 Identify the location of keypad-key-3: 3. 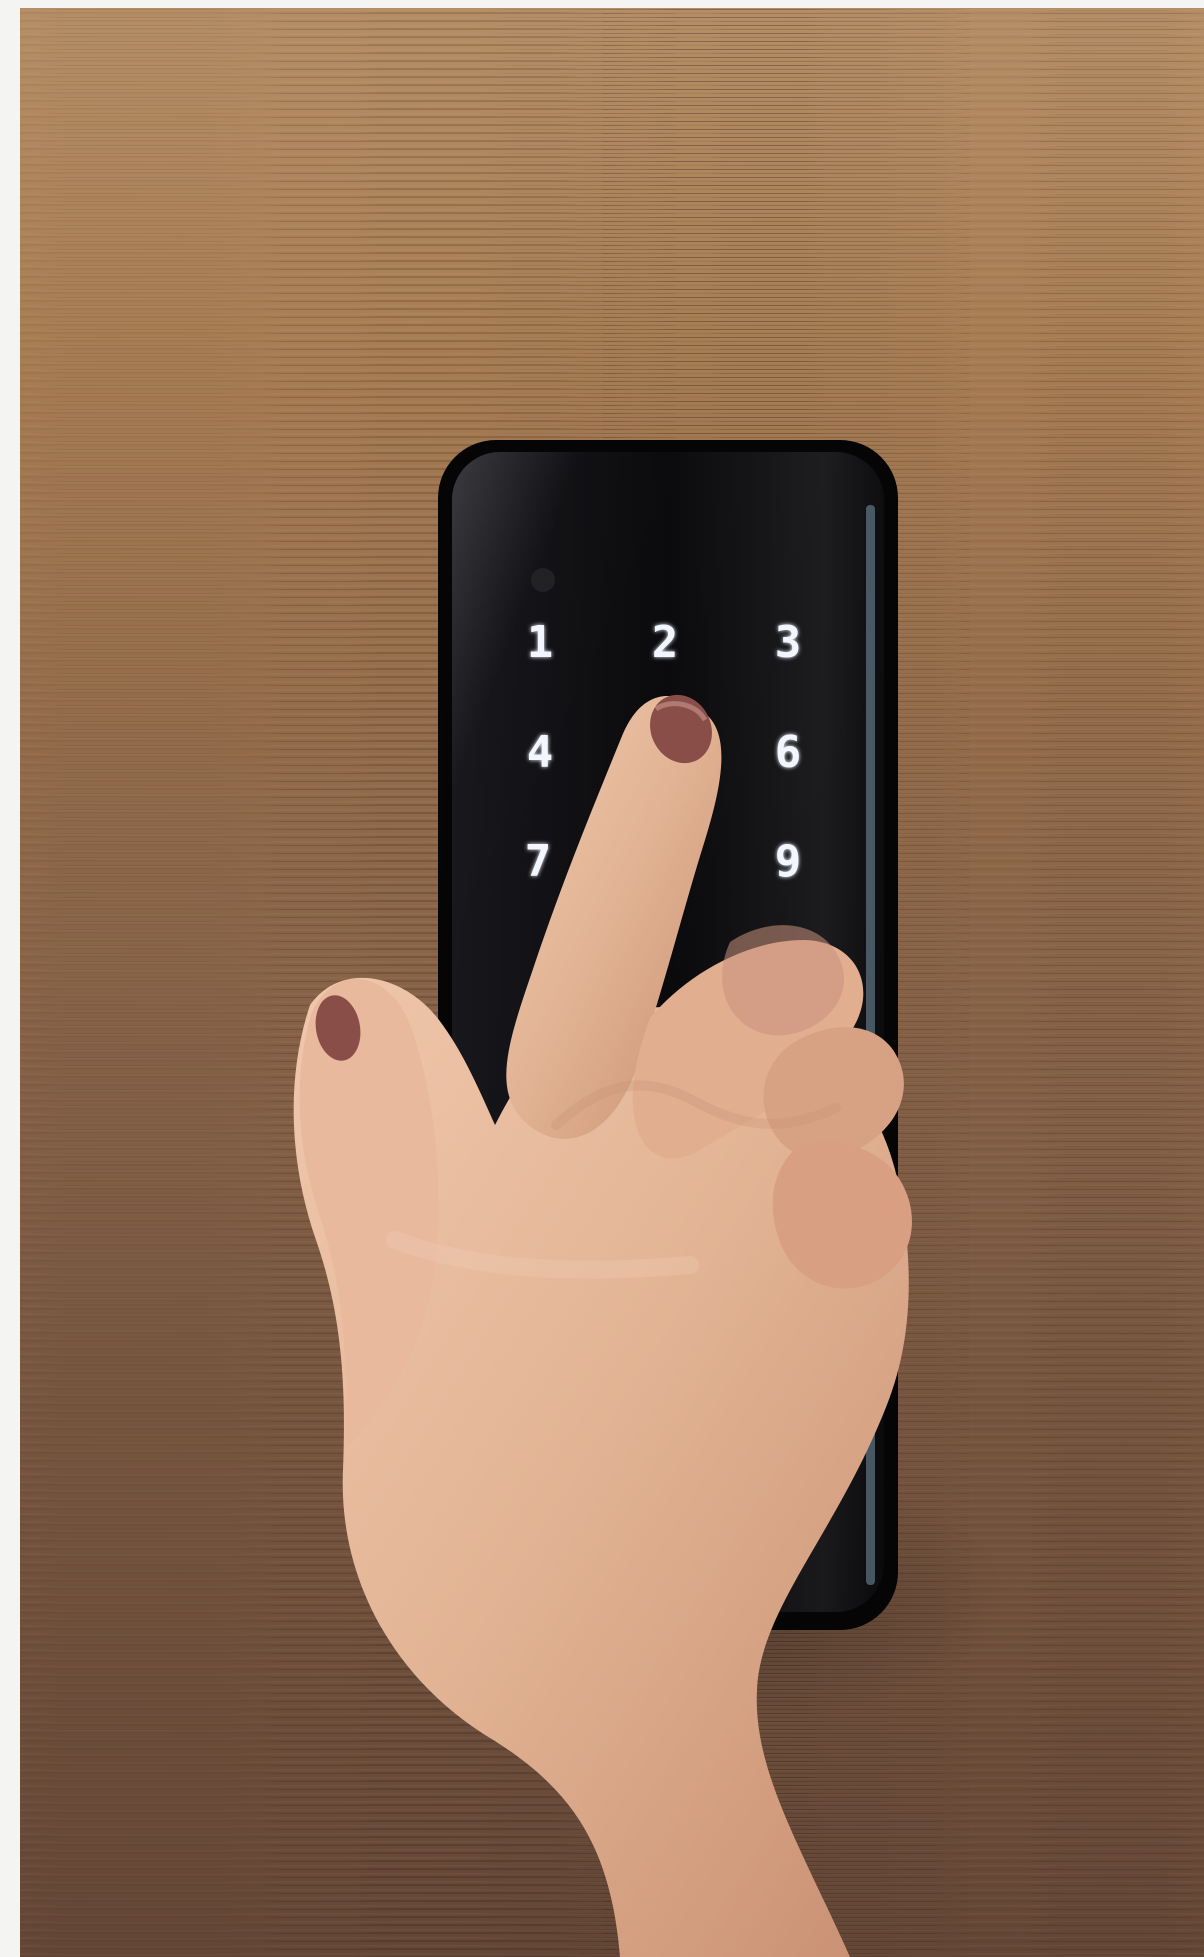
(788, 642).